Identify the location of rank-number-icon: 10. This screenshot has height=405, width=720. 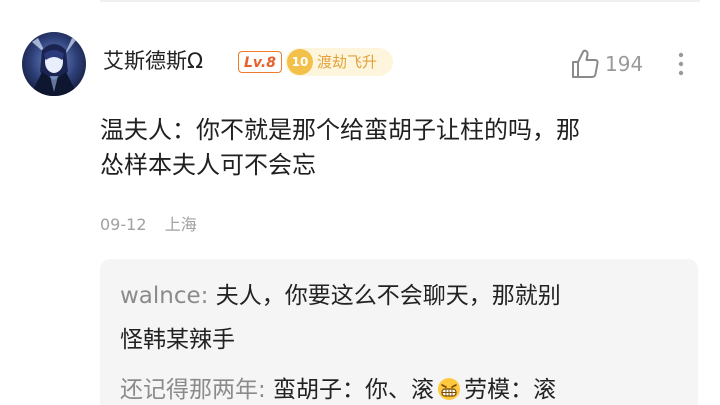
(300, 62).